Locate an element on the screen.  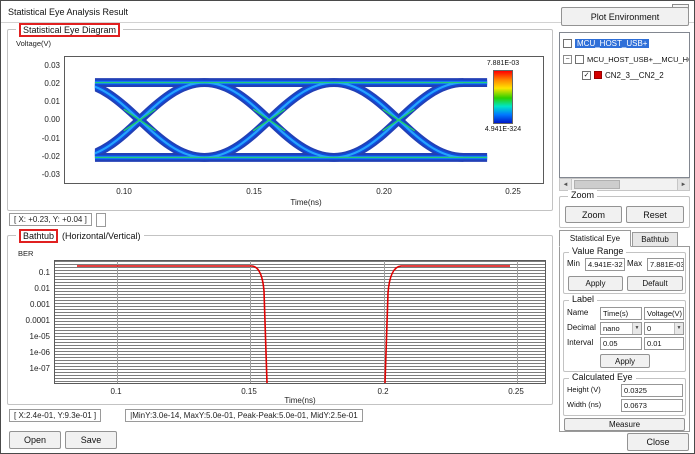
bathtub-x-tick: 0.15 is located at coordinates (249, 391).